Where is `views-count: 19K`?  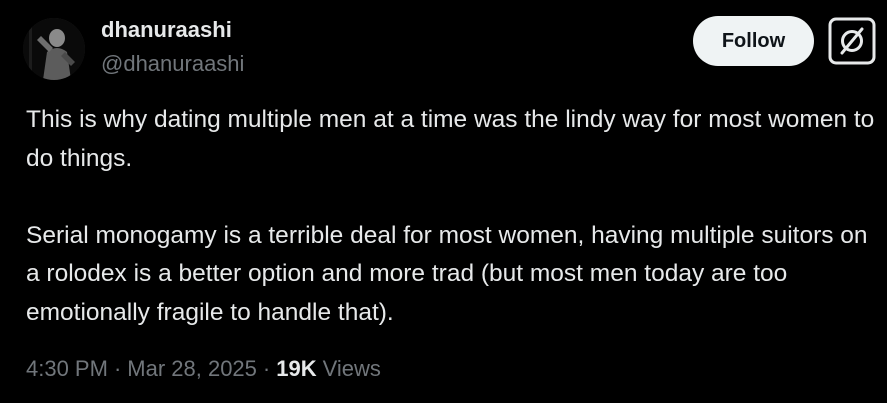 views-count: 19K is located at coordinates (296, 368).